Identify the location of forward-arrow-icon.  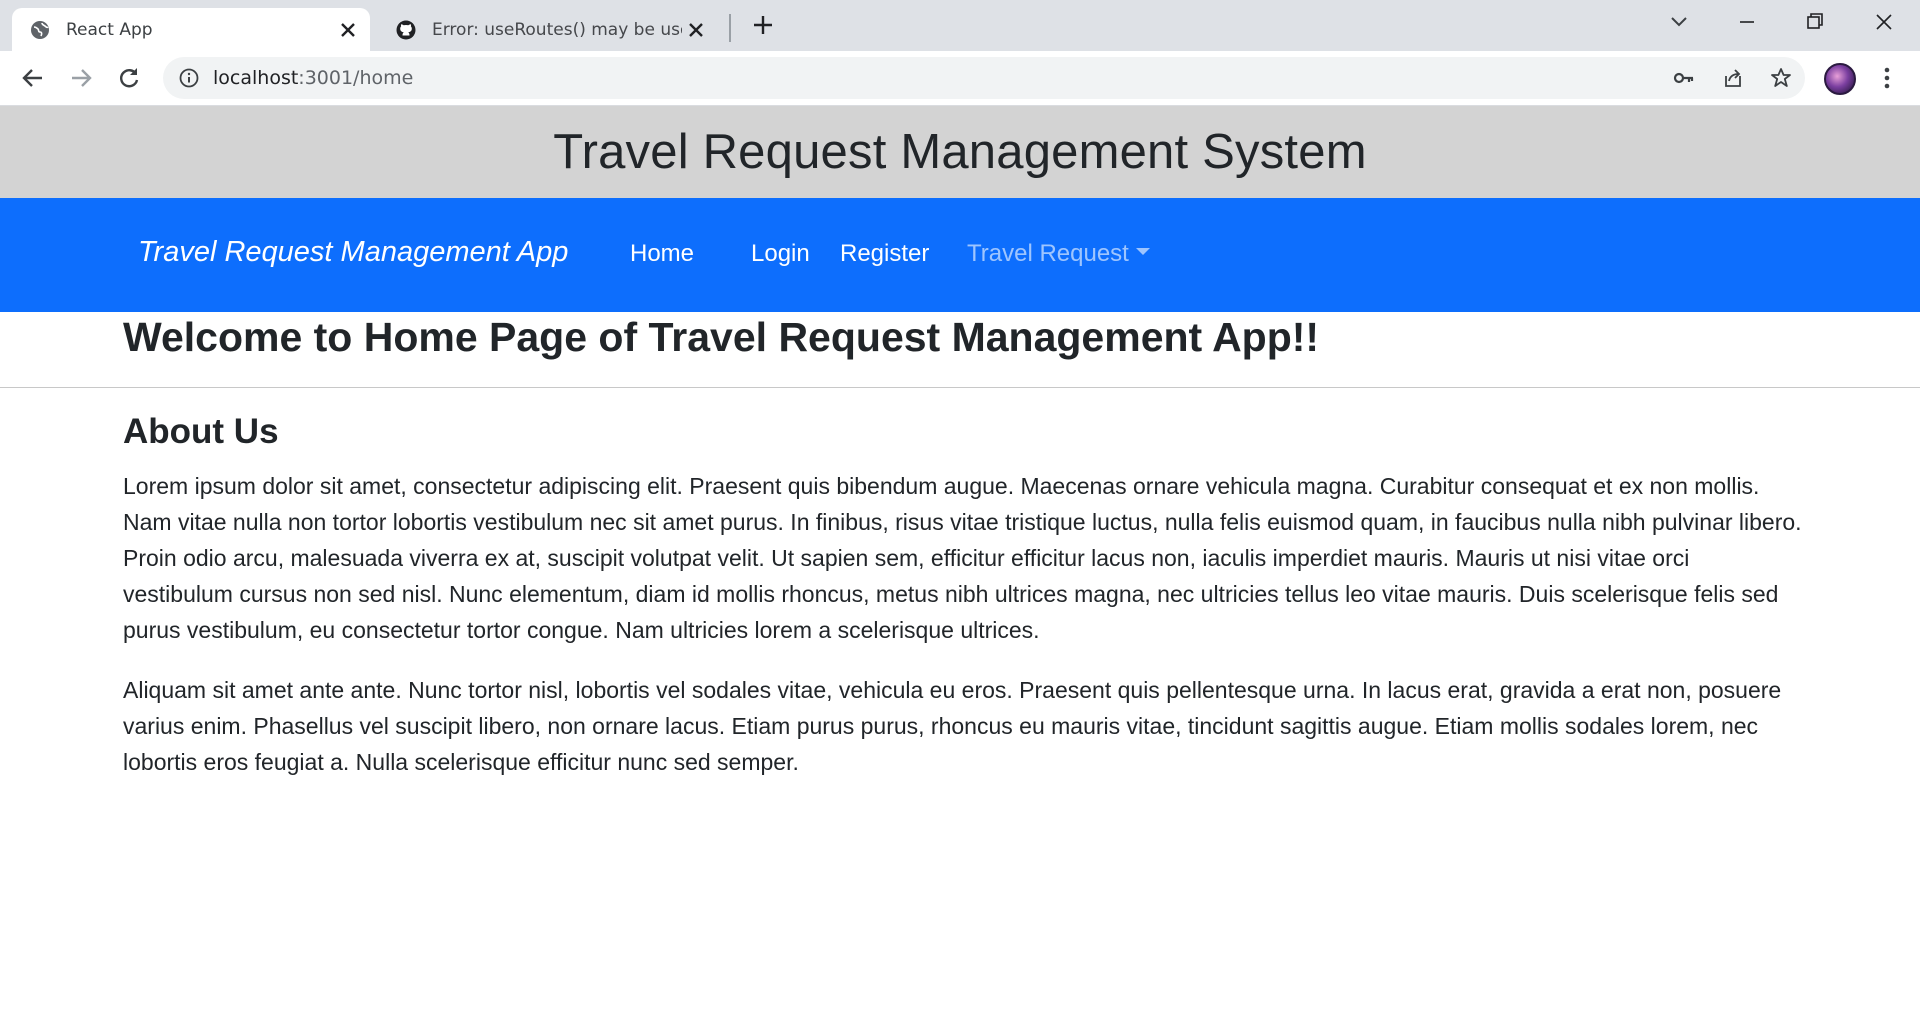
(81, 78).